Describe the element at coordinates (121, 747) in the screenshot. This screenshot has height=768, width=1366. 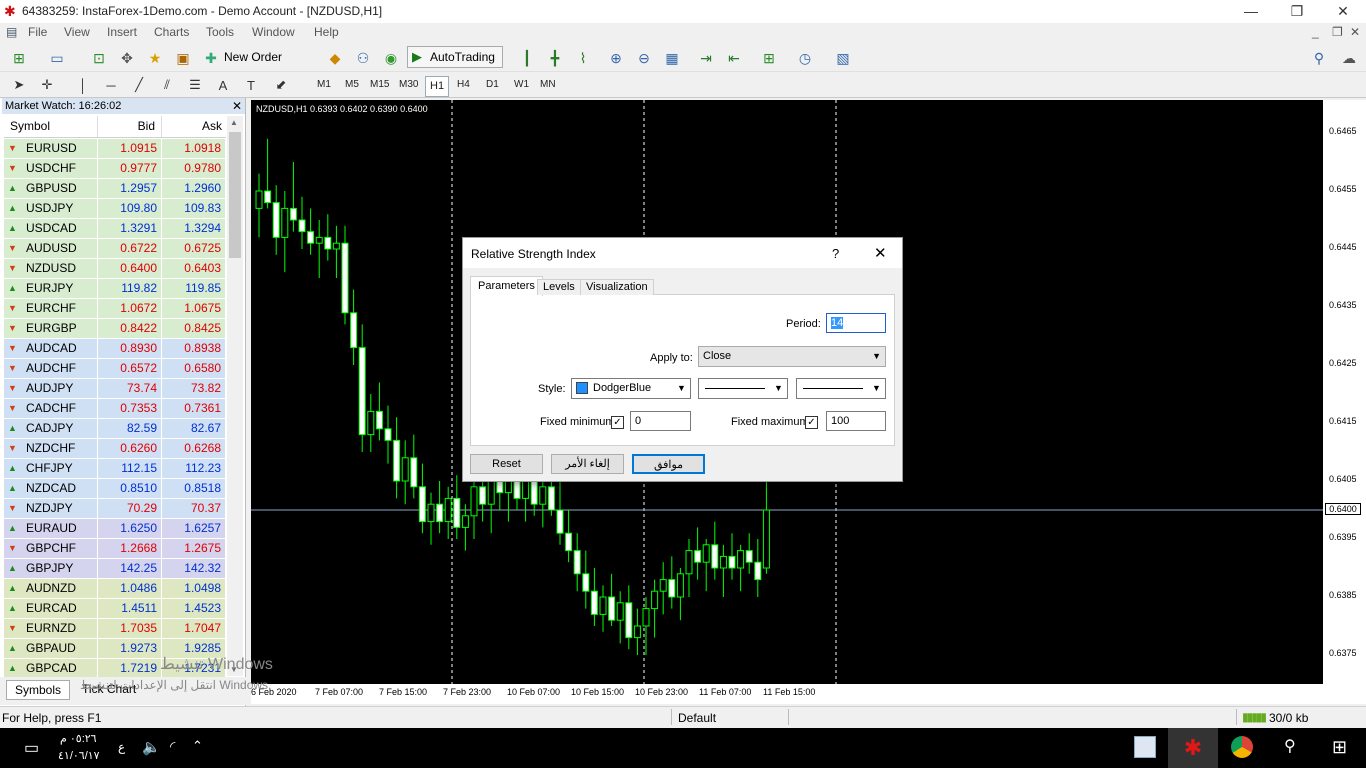
I see `taskbar-language: ع` at that location.